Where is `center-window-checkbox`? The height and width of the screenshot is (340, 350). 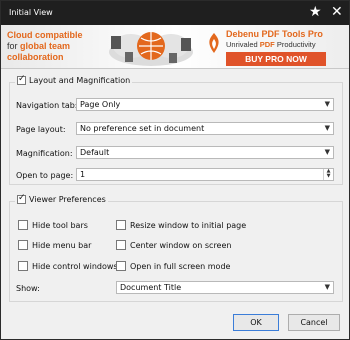
center-window-checkbox is located at coordinates (121, 245).